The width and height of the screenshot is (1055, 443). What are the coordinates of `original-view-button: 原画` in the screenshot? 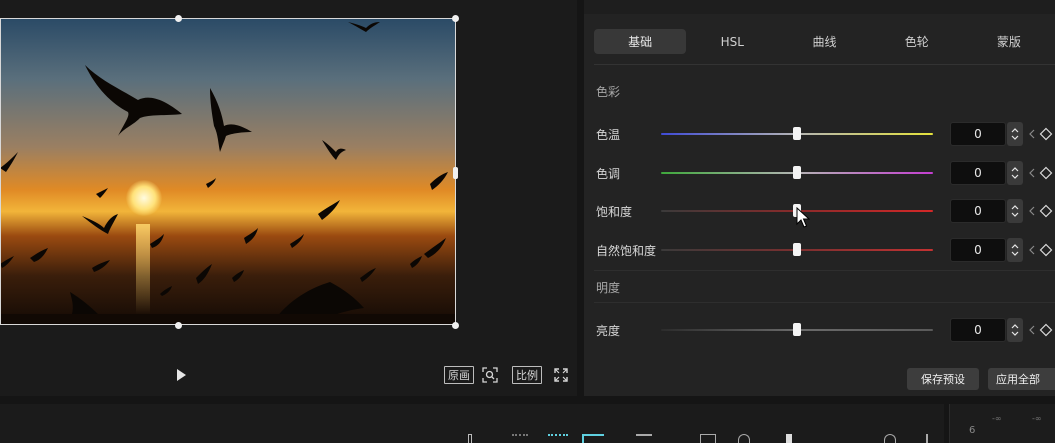 It's located at (459, 375).